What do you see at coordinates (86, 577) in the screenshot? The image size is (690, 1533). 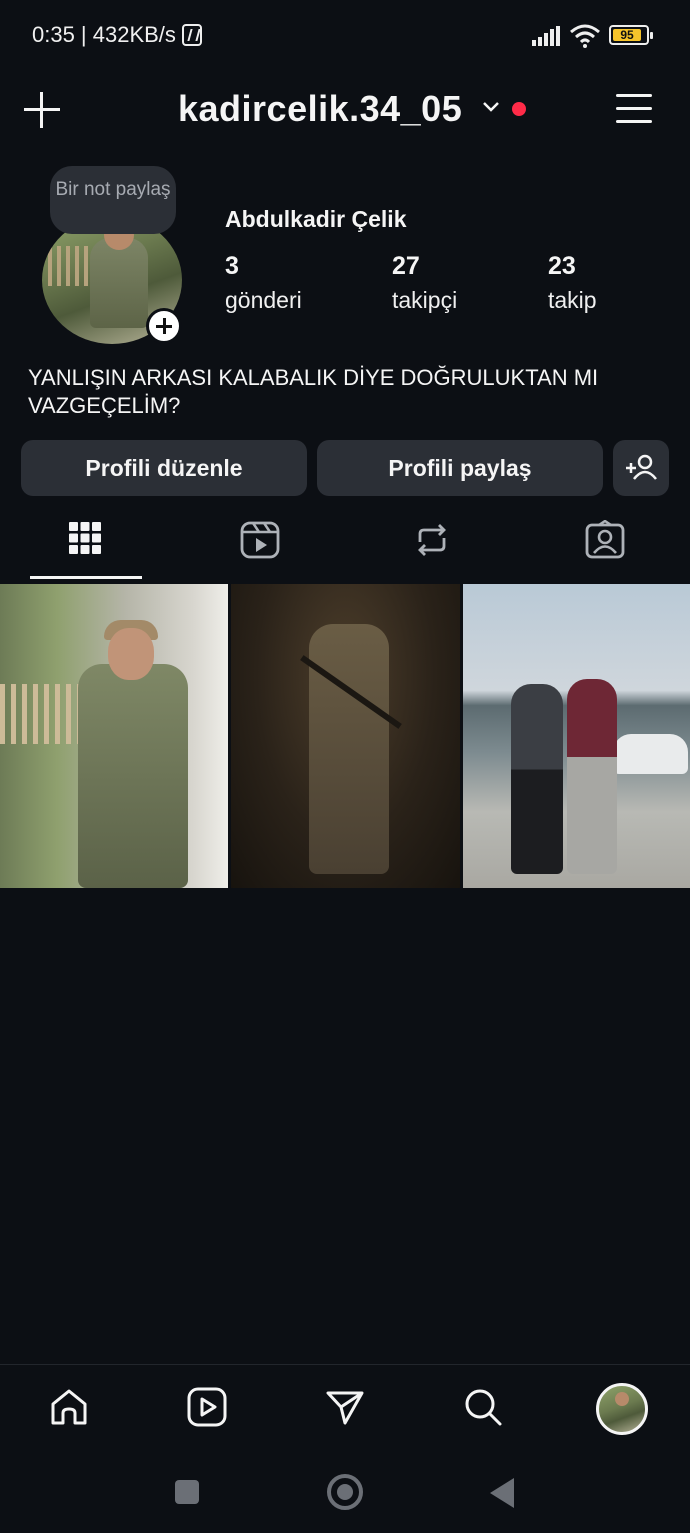 I see `active-tab-indicator` at bounding box center [86, 577].